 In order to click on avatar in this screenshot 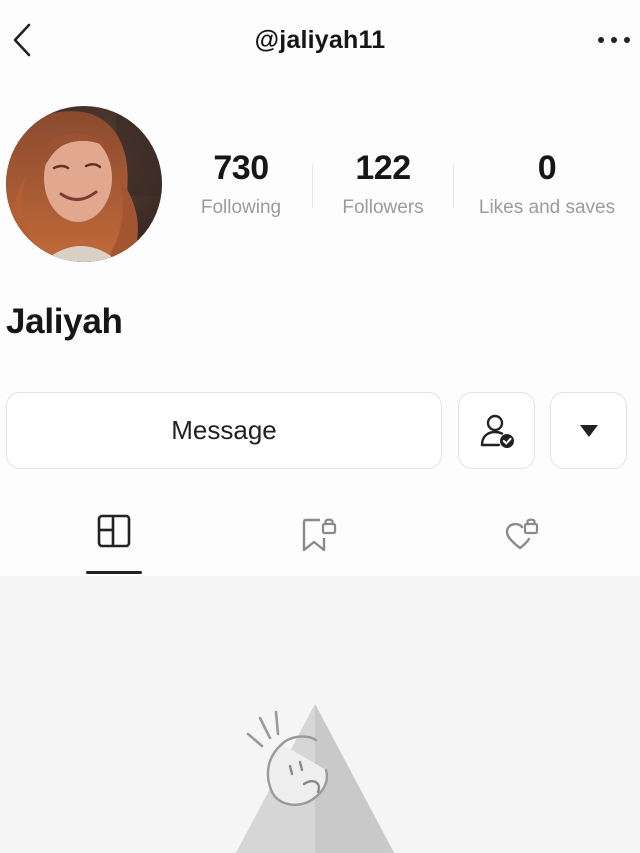, I will do `click(84, 184)`.